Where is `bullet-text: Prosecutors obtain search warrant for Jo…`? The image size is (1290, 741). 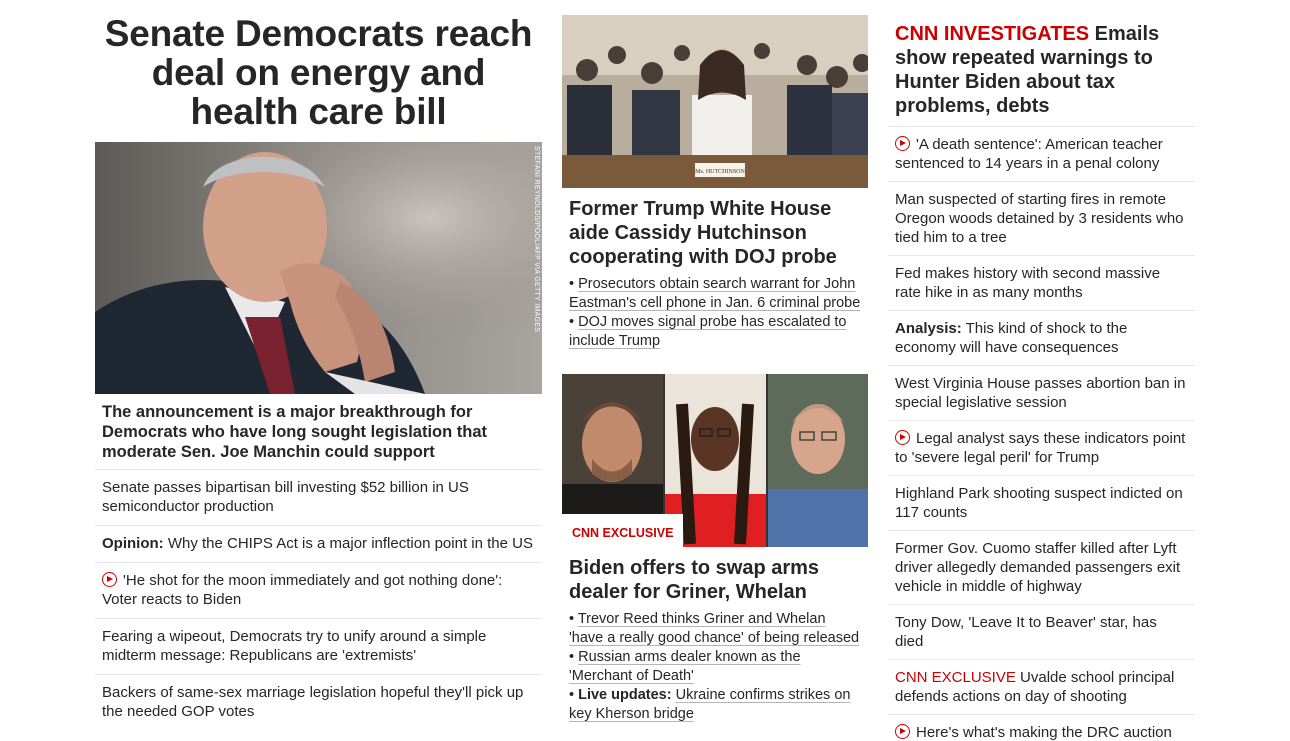
bullet-text: Prosecutors obtain search warrant for Jo… is located at coordinates (715, 293).